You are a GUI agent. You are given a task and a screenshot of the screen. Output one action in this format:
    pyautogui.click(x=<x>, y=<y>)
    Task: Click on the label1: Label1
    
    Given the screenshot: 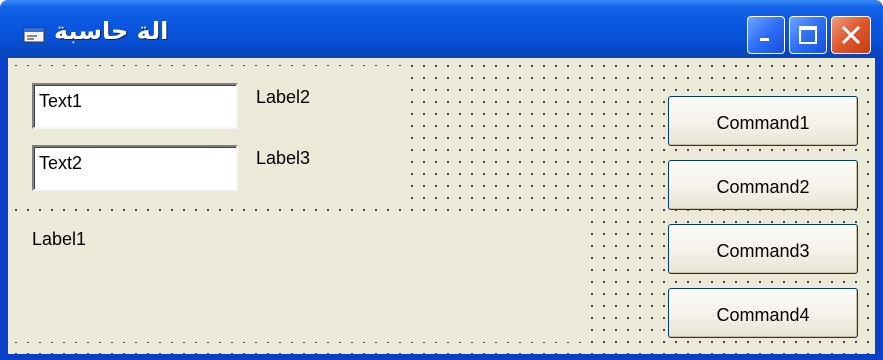 What is the action you would take?
    pyautogui.click(x=59, y=239)
    